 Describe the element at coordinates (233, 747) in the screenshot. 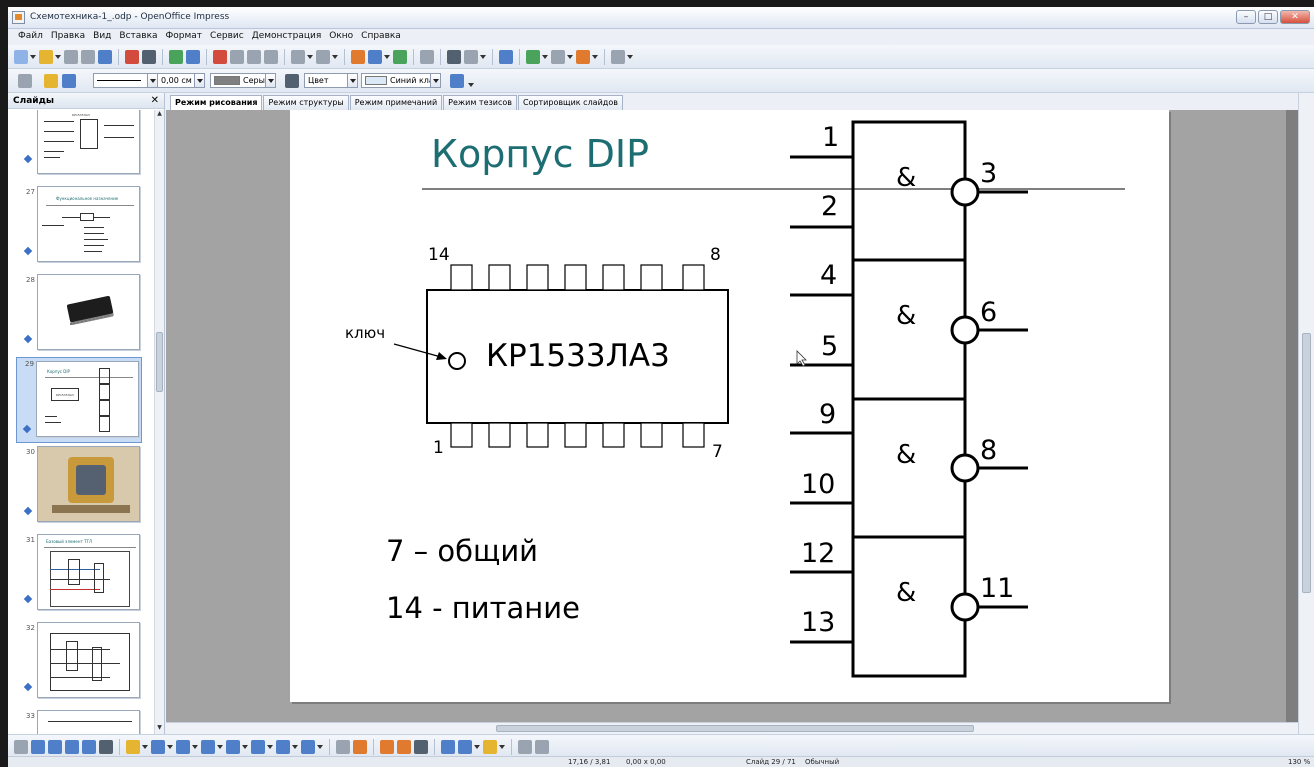

I see `block-arrows-icon` at that location.